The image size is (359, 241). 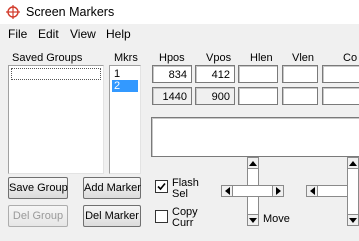 What do you see at coordinates (38, 188) in the screenshot?
I see `save-group-button: Save Group` at bounding box center [38, 188].